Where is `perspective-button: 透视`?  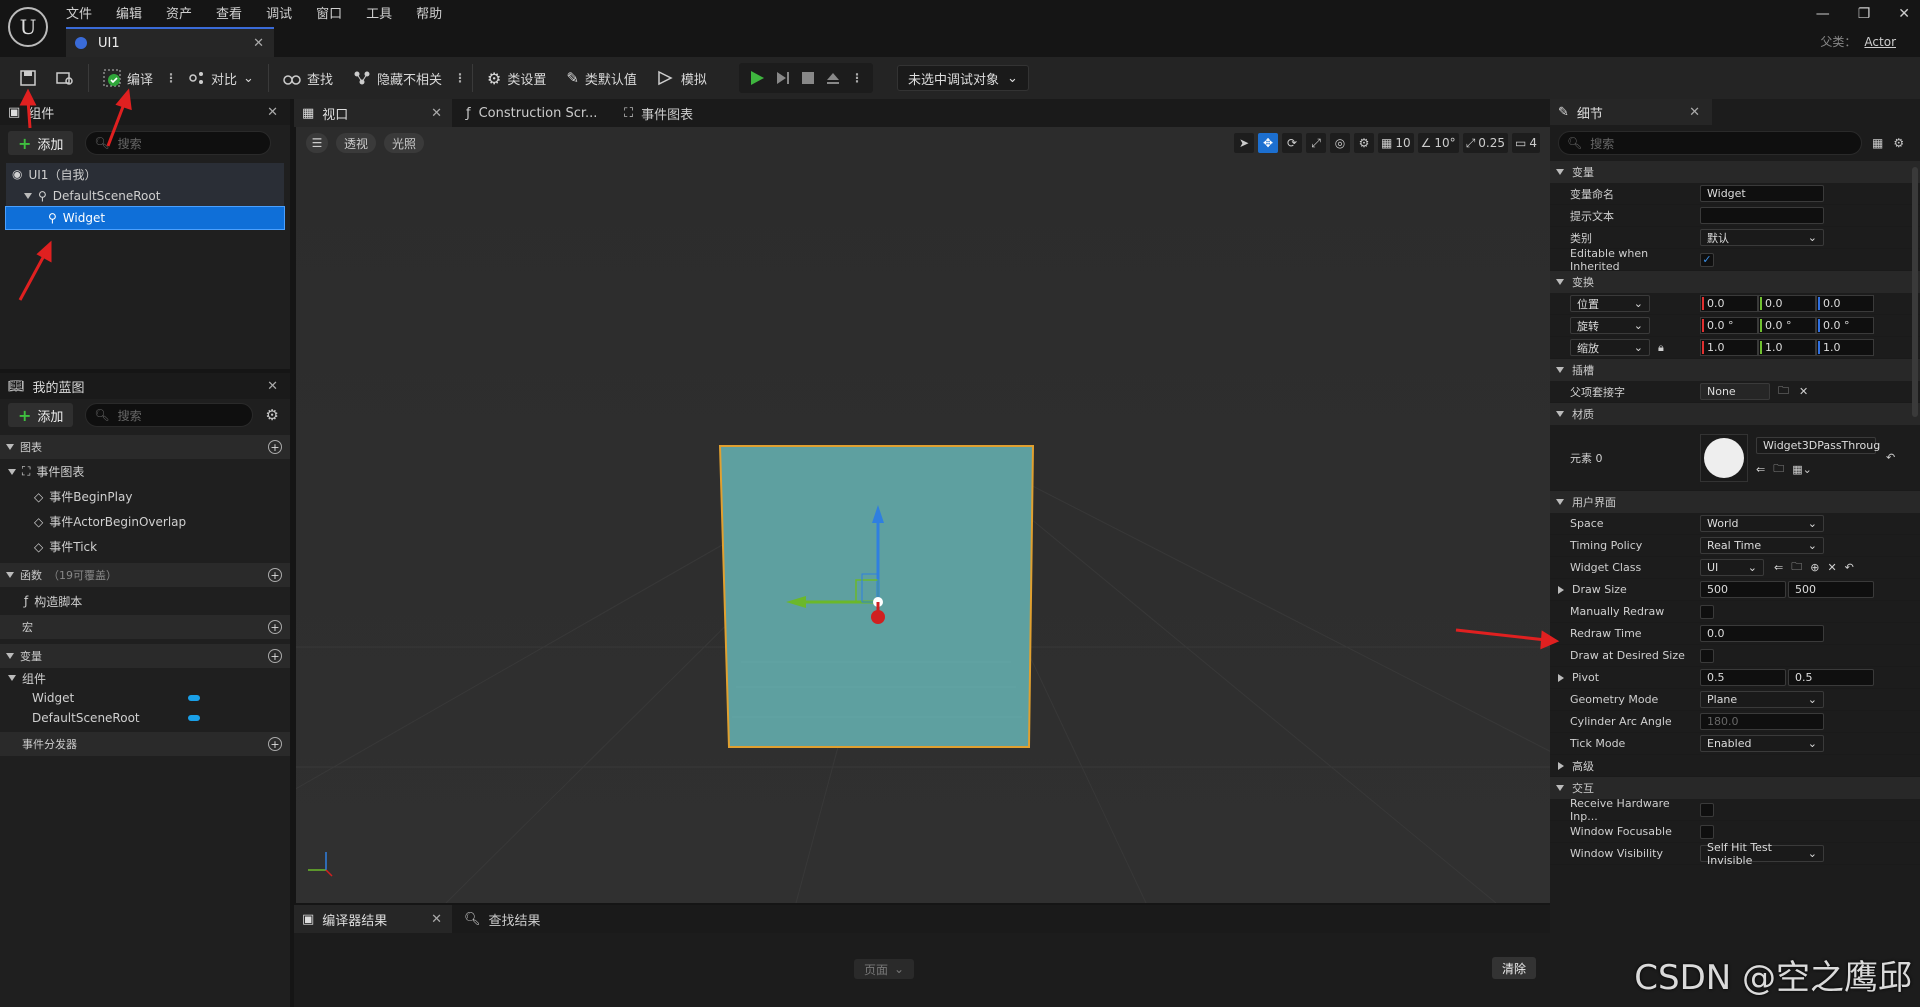 perspective-button: 透视 is located at coordinates (356, 143).